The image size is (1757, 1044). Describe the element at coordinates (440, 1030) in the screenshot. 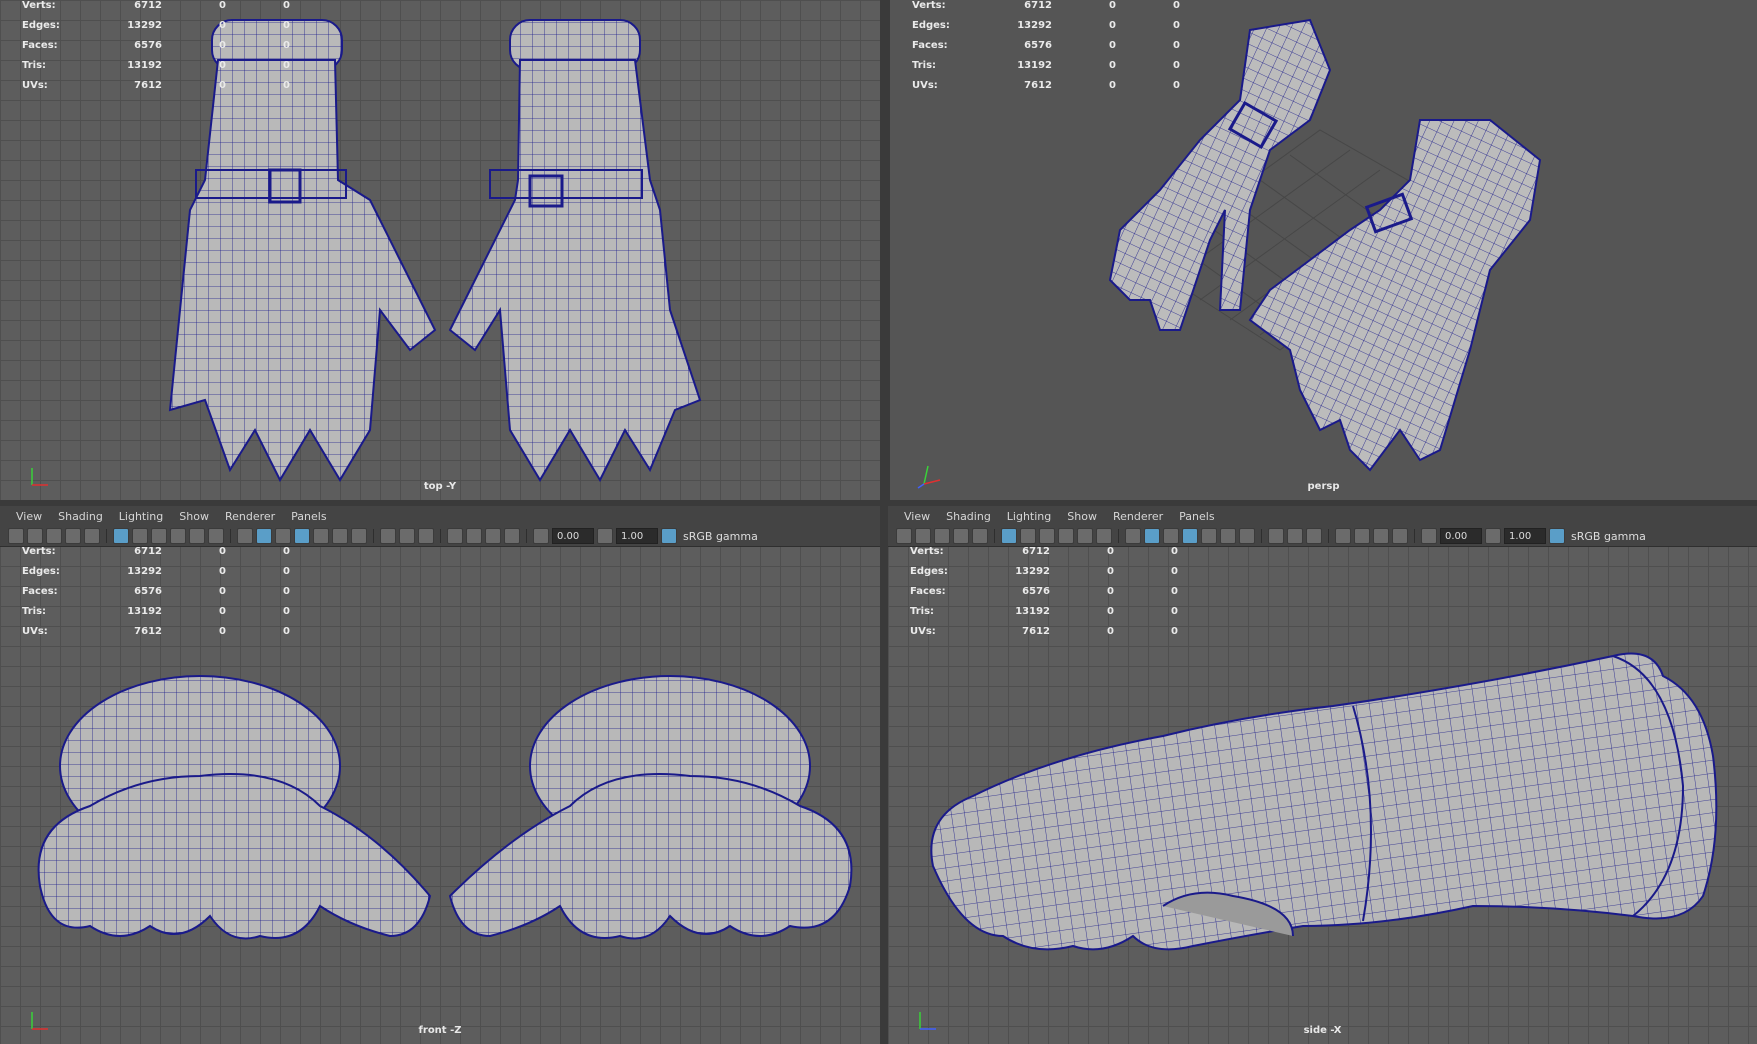

I see `camera-label: front -Z` at that location.